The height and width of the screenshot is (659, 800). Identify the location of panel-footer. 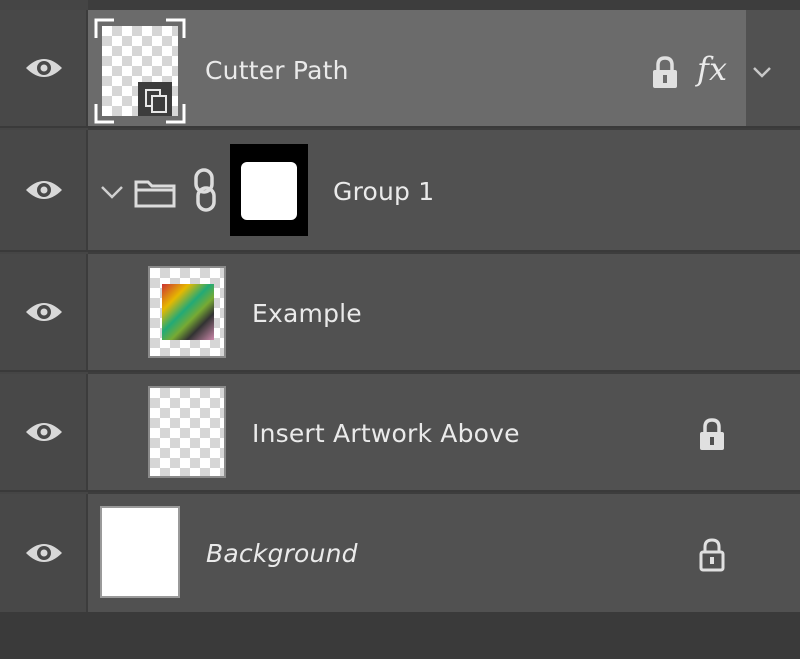
(400, 635).